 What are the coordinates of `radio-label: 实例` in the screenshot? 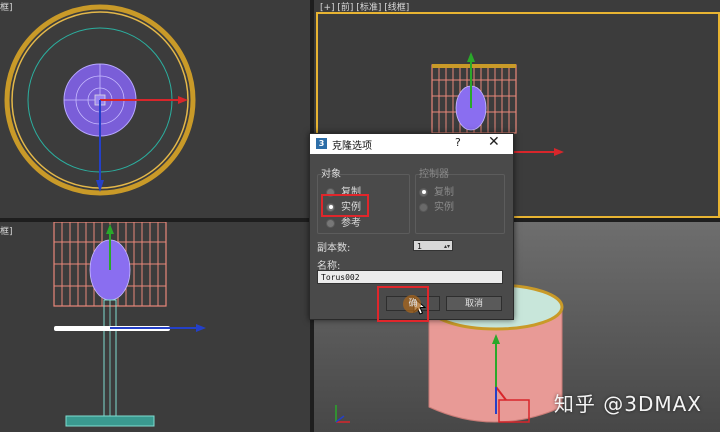 It's located at (444, 207).